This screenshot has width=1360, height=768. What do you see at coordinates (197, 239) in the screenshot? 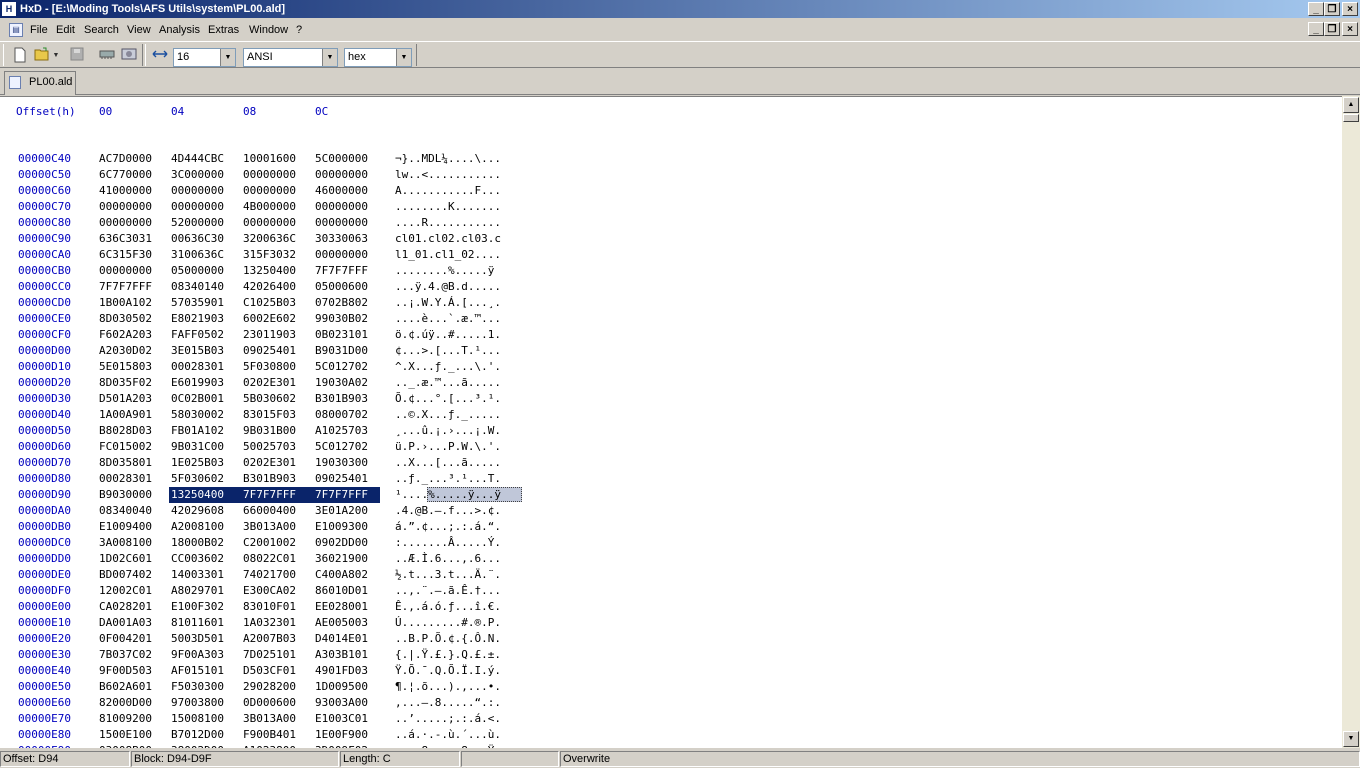
I see `hex-byte-group: 00636C30` at bounding box center [197, 239].